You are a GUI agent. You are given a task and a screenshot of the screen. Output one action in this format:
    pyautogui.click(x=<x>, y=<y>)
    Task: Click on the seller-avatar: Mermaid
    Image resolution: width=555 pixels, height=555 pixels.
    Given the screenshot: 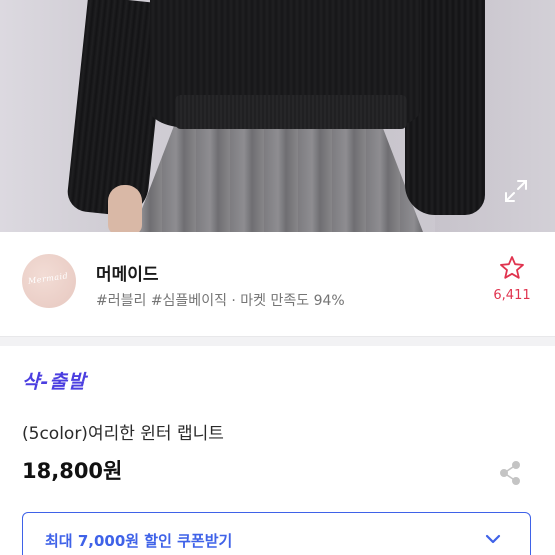 What is the action you would take?
    pyautogui.click(x=49, y=281)
    